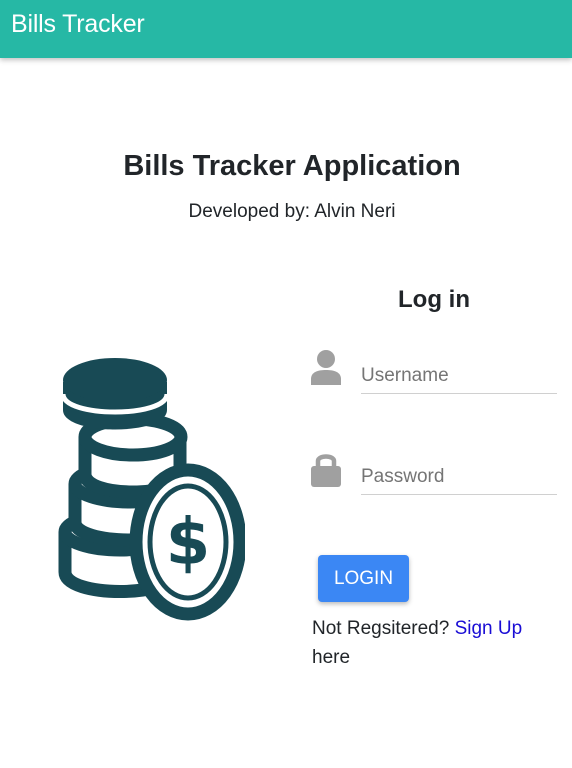  I want to click on developer-credit: Developed by: Alvin Neri, so click(292, 211).